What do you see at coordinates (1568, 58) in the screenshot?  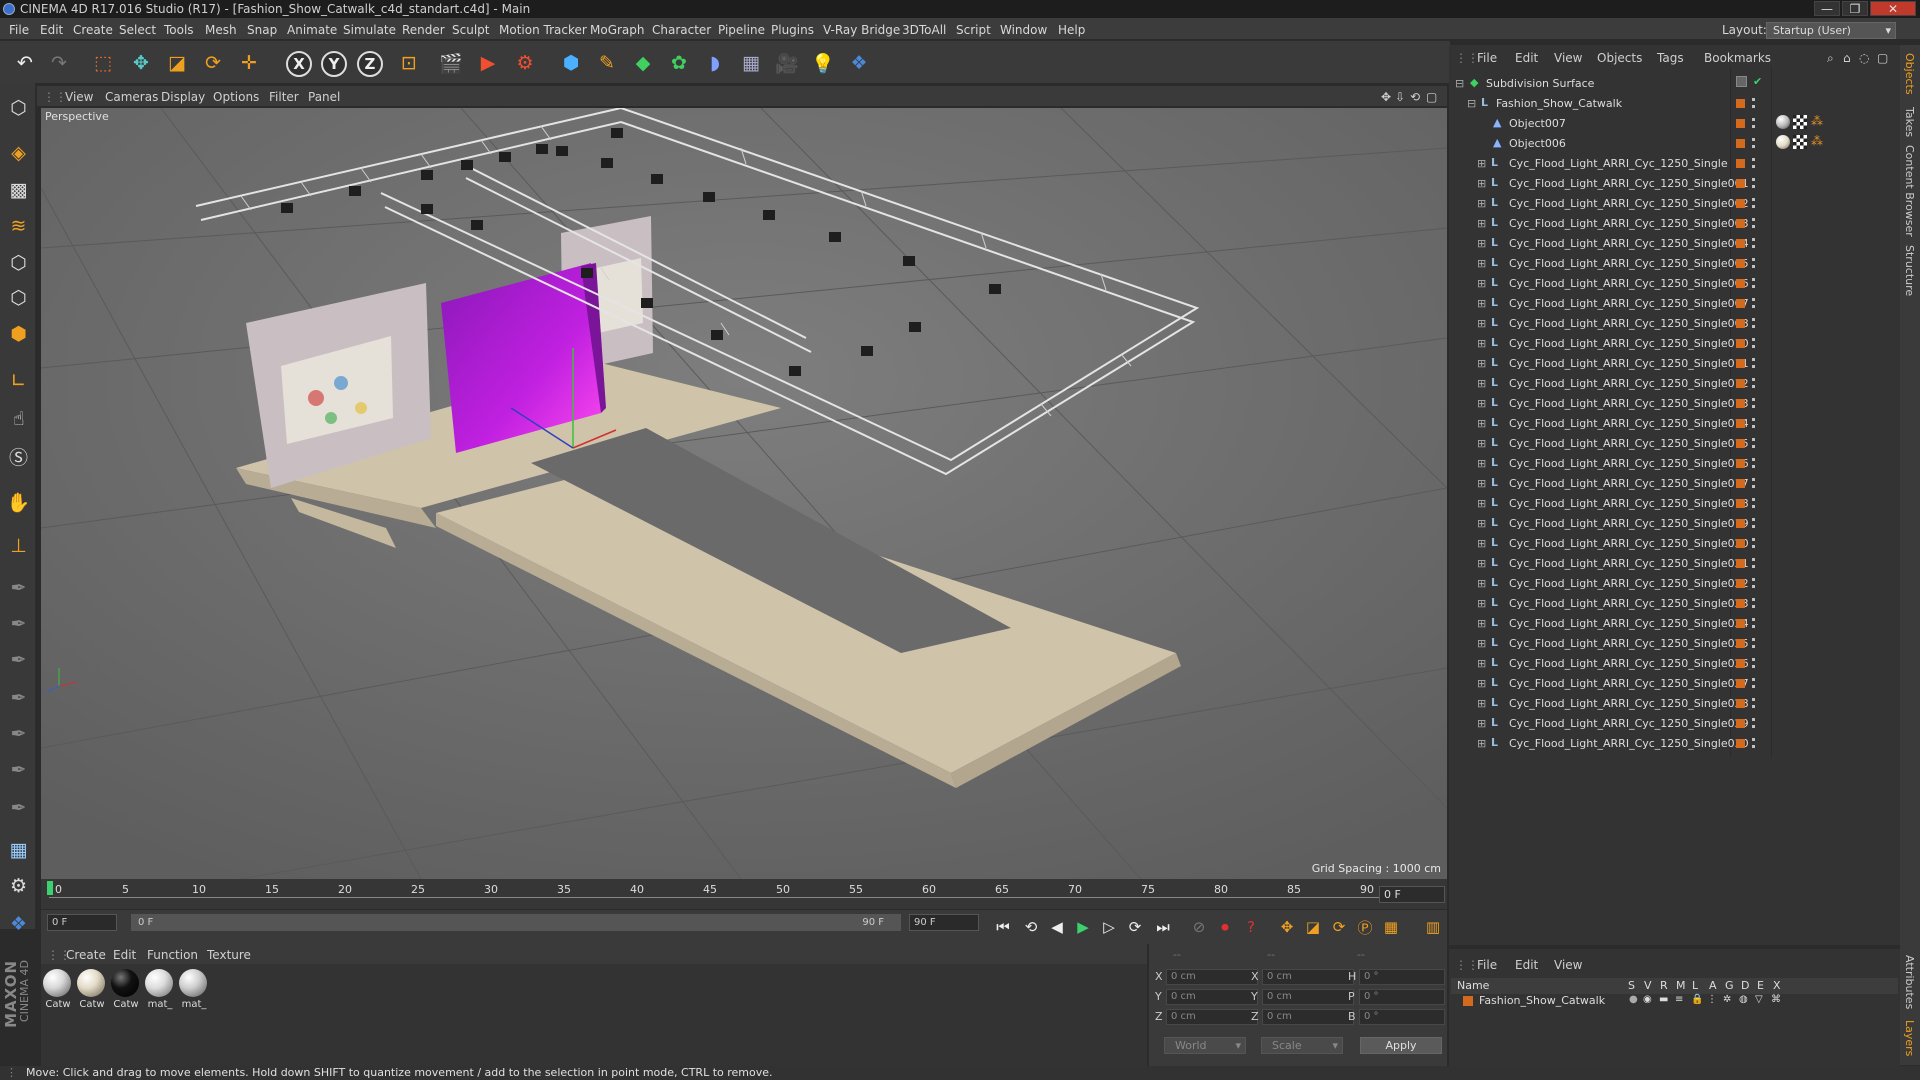 I see `object-menu-view: View` at bounding box center [1568, 58].